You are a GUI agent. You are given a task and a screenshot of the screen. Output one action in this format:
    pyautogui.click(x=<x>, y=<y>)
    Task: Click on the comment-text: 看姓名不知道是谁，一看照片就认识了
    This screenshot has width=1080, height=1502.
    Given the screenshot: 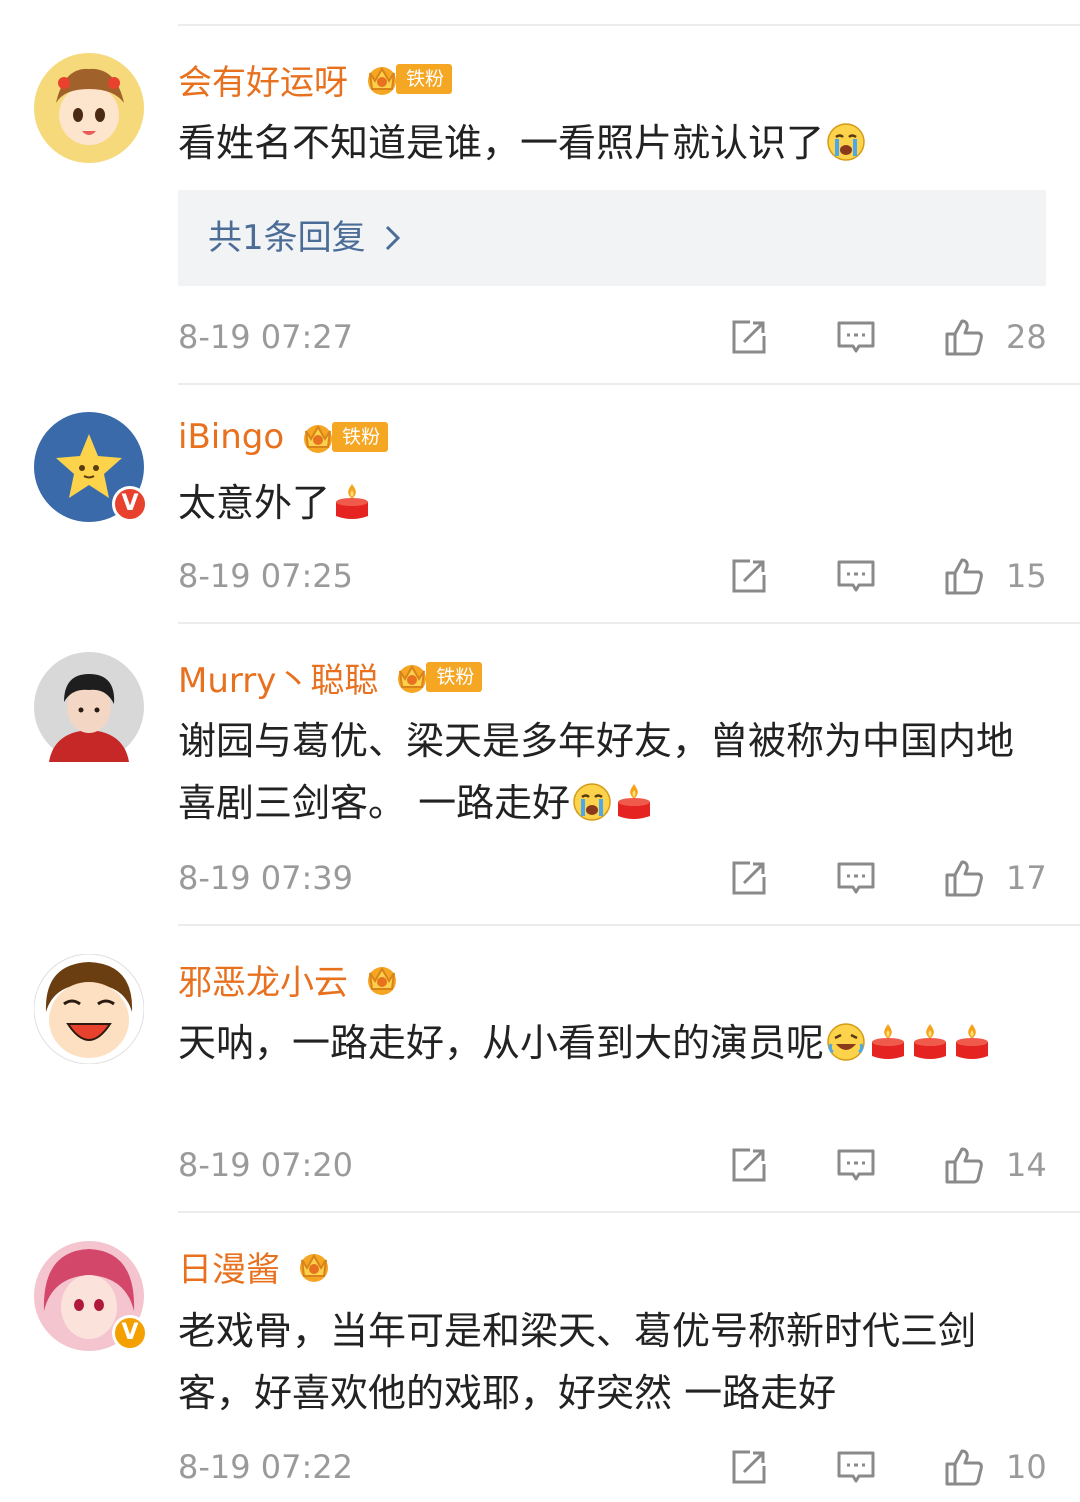 What is the action you would take?
    pyautogui.click(x=613, y=143)
    